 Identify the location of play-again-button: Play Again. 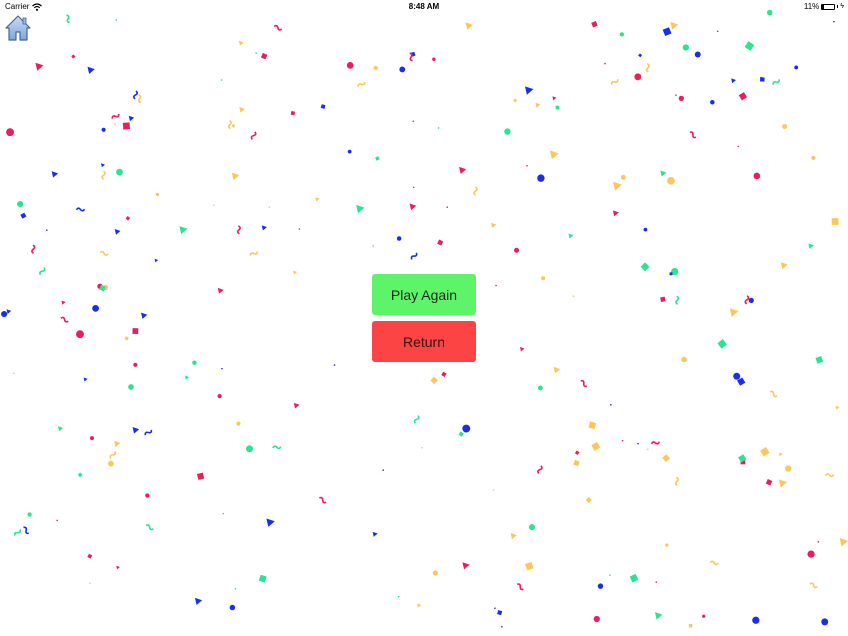
(424, 294).